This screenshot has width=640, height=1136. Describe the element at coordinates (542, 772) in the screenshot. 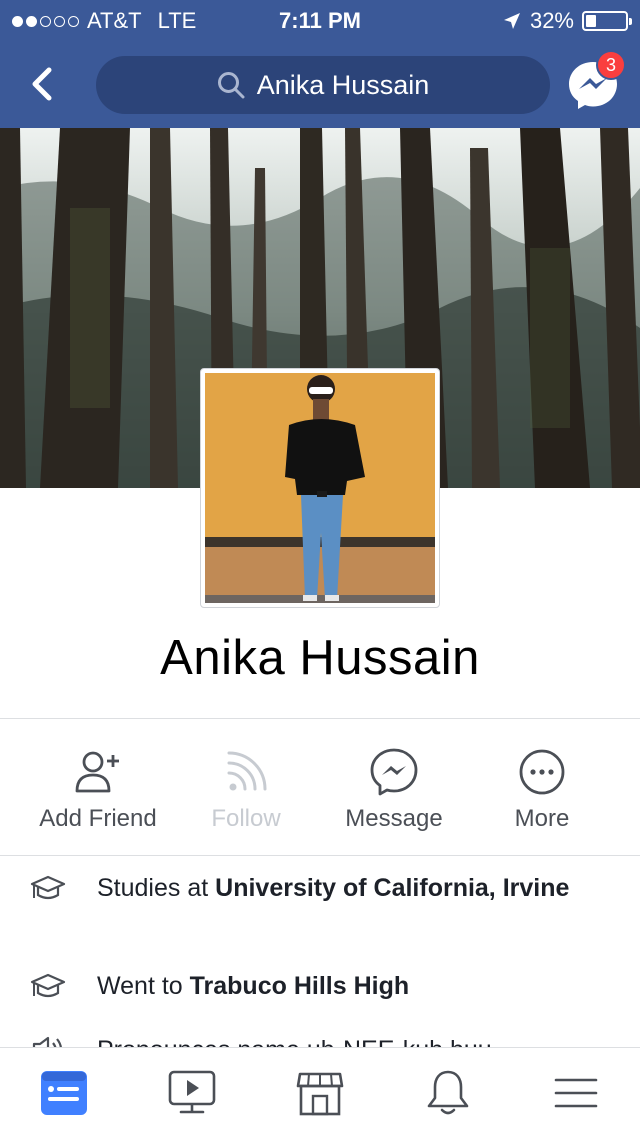

I see `more-dots-icon` at that location.